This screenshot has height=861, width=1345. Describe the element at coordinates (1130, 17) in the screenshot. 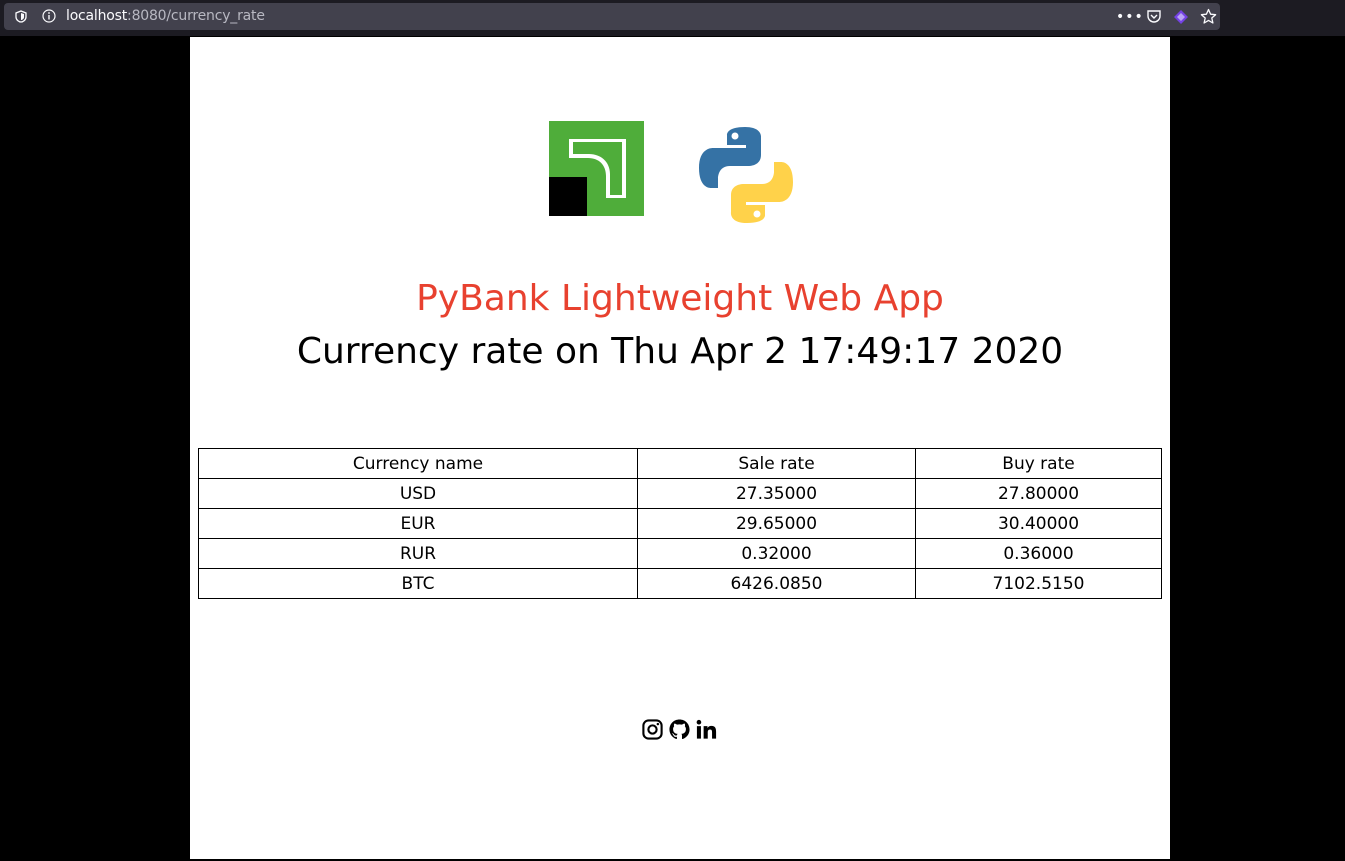

I see `page-actions-button: •••` at that location.